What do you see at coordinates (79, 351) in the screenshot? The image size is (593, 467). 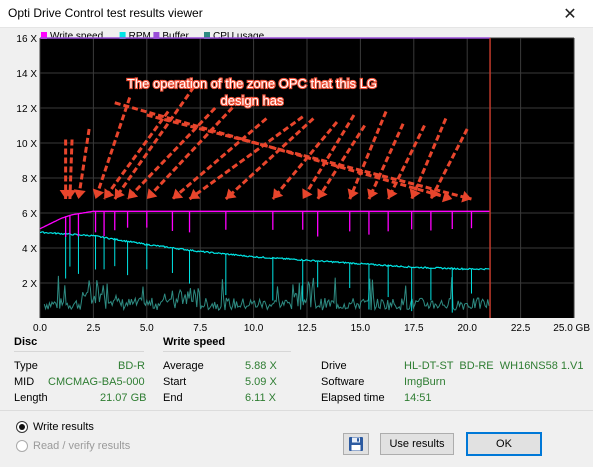 I see `disc-divider` at bounding box center [79, 351].